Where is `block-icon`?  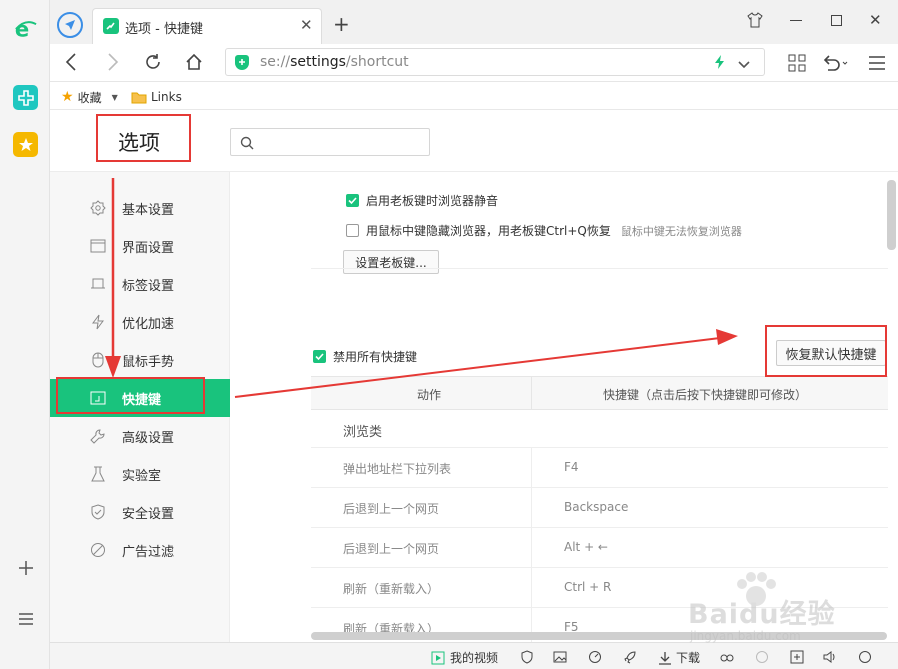 block-icon is located at coordinates (98, 550).